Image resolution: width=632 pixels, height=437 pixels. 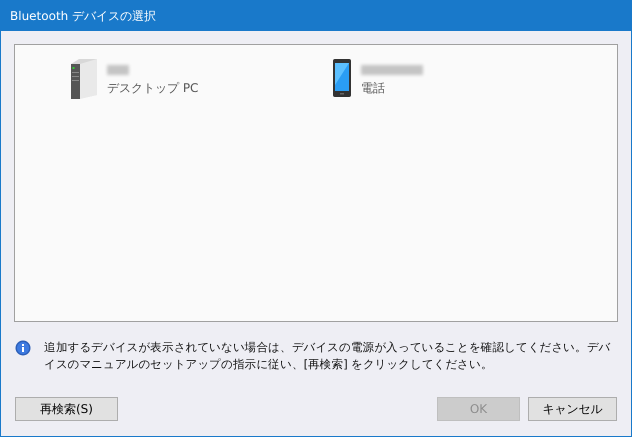 I want to click on rescan-button: 再検索(S), so click(x=66, y=409).